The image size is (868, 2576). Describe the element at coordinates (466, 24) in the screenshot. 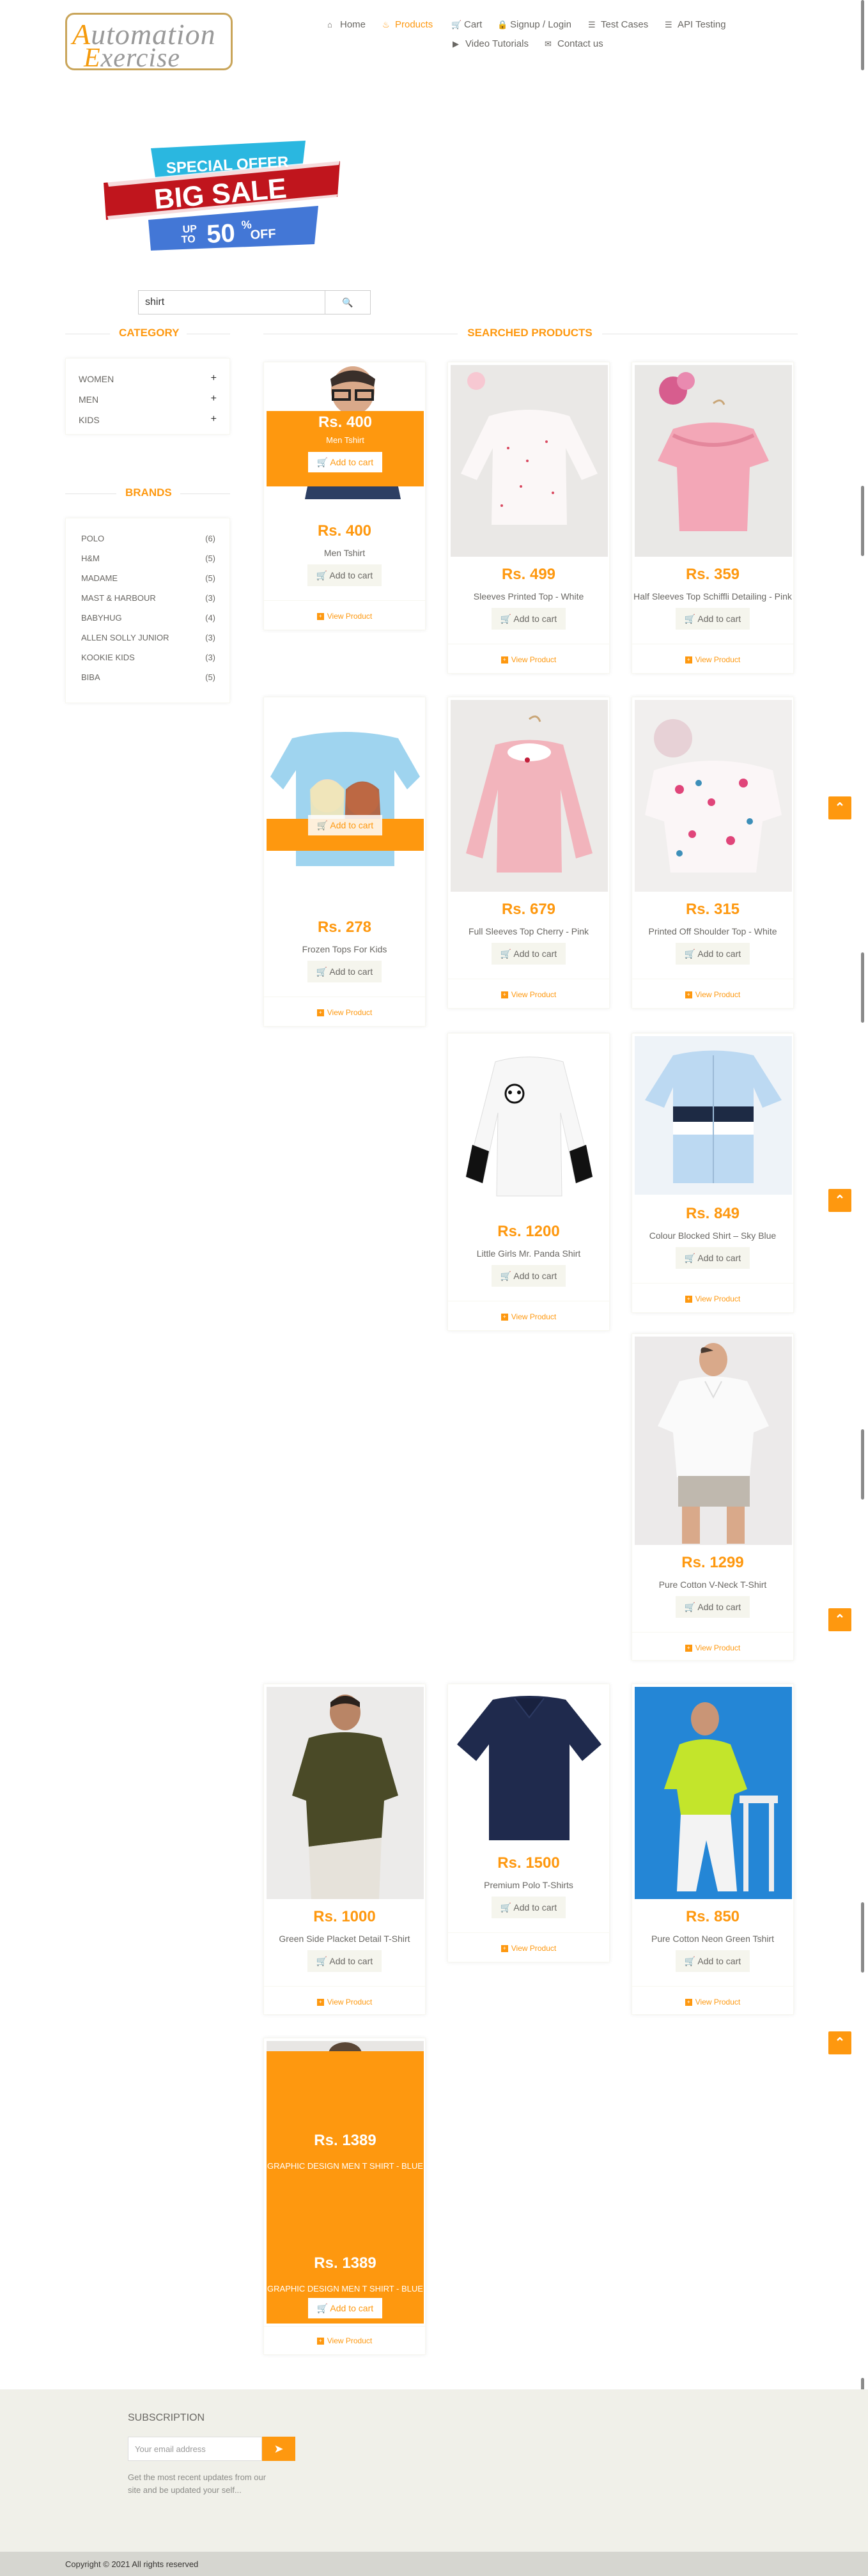

I see `nav-cart: 🛒 Cart` at that location.